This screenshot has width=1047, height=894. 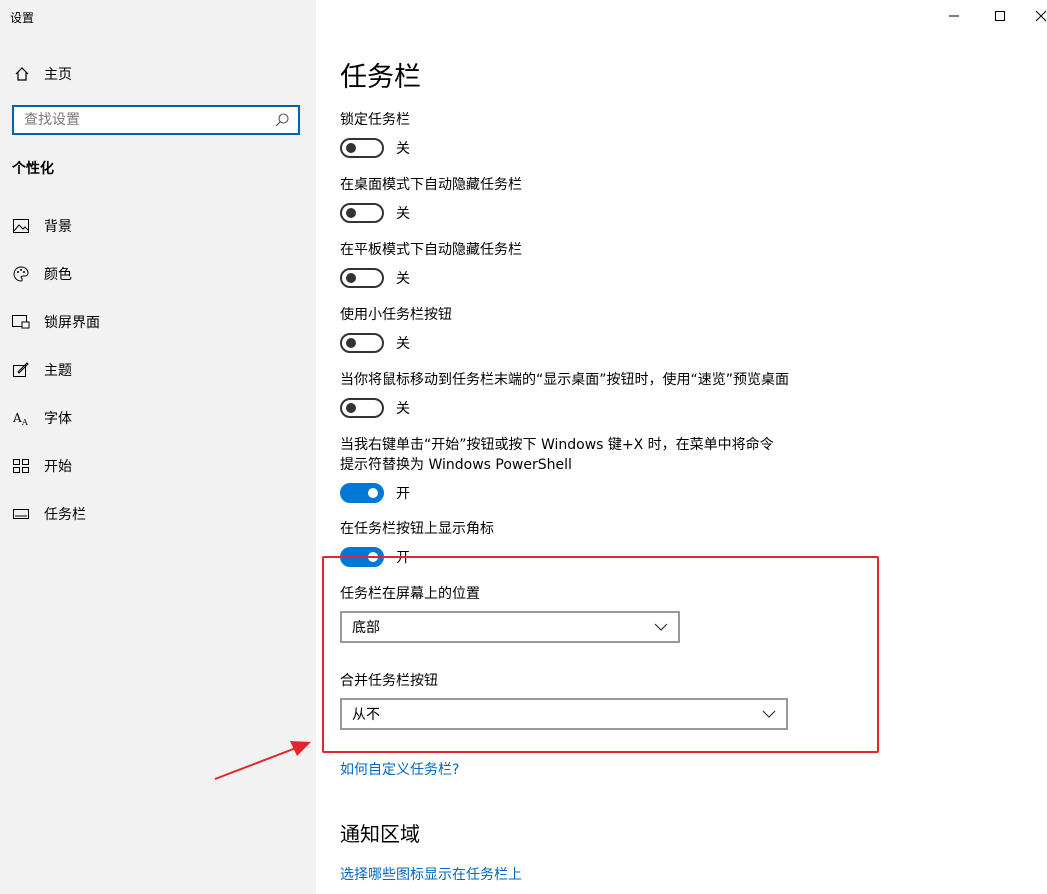 I want to click on setting-label: 锁定任务栏, so click(x=375, y=120).